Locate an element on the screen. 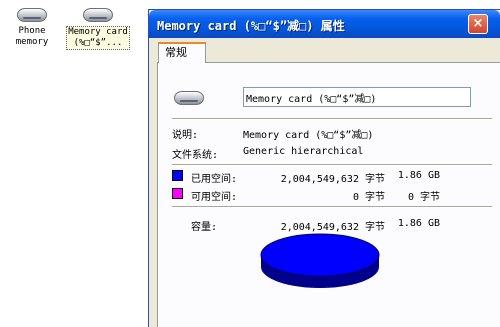 Image resolution: width=500 pixels, height=327 pixels. drive-name-input is located at coordinates (357, 97).